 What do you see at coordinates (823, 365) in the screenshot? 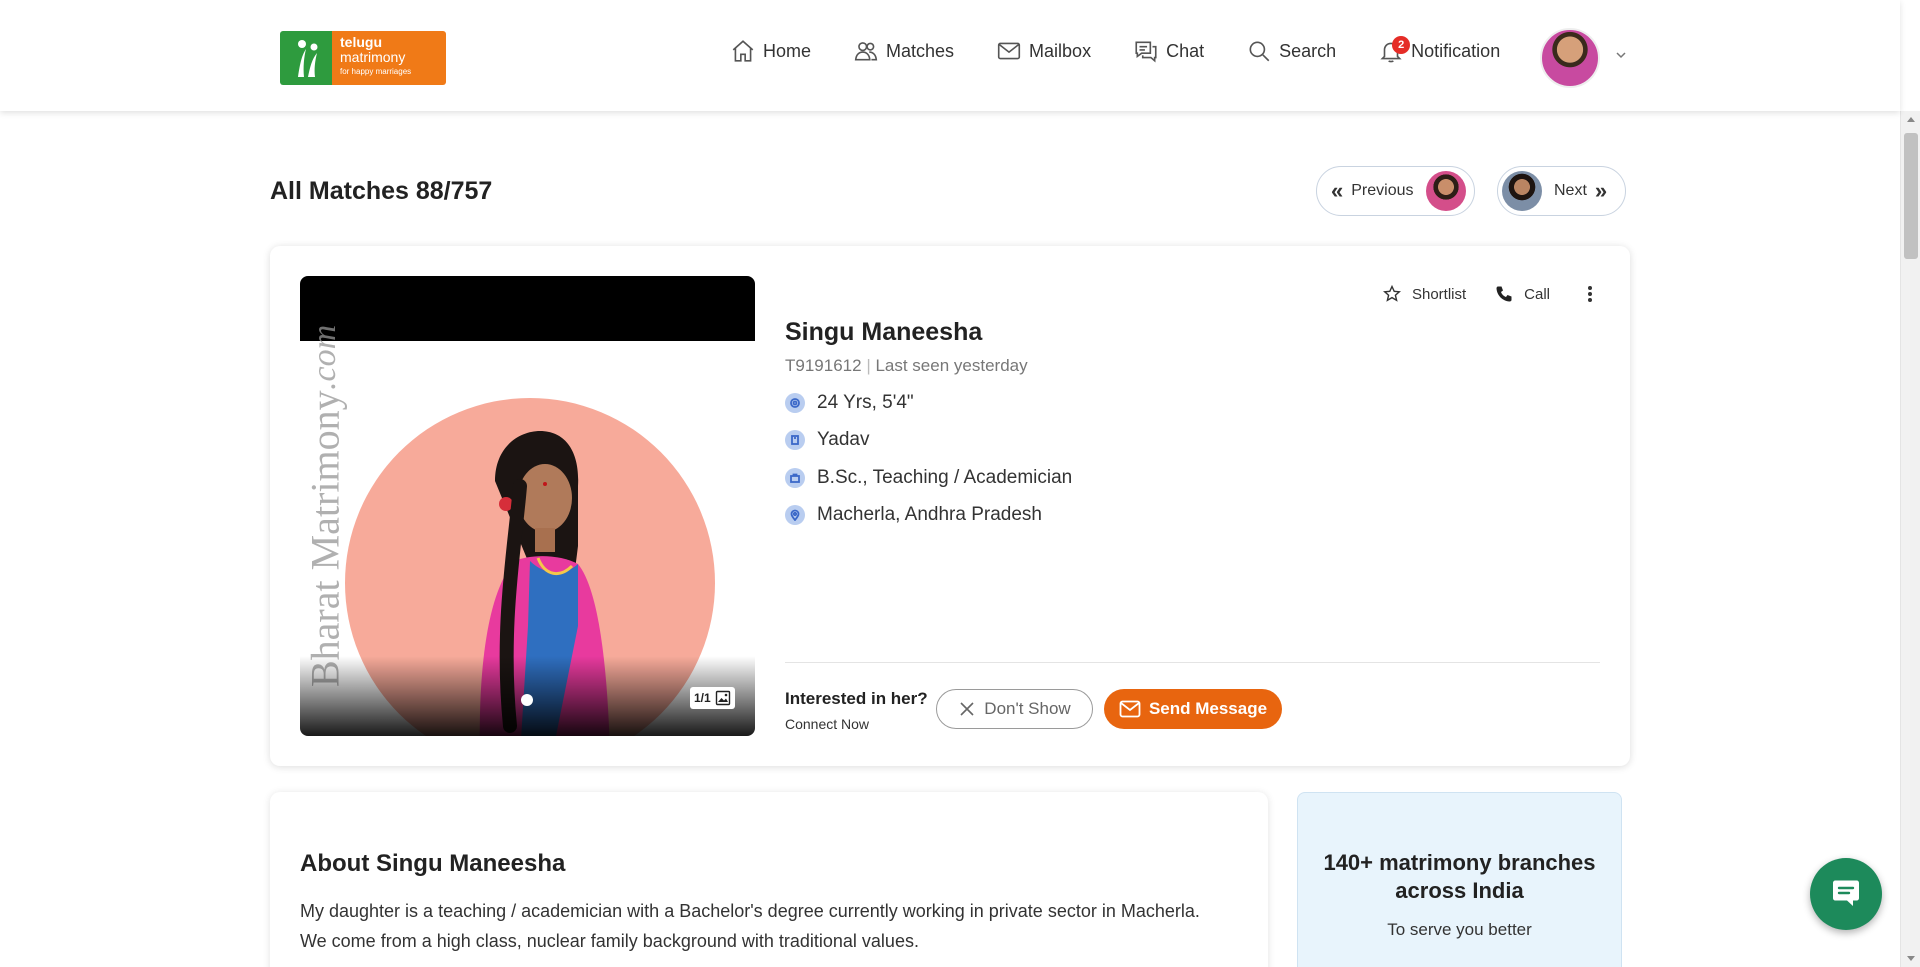
I see `profile-id: T9191612` at bounding box center [823, 365].